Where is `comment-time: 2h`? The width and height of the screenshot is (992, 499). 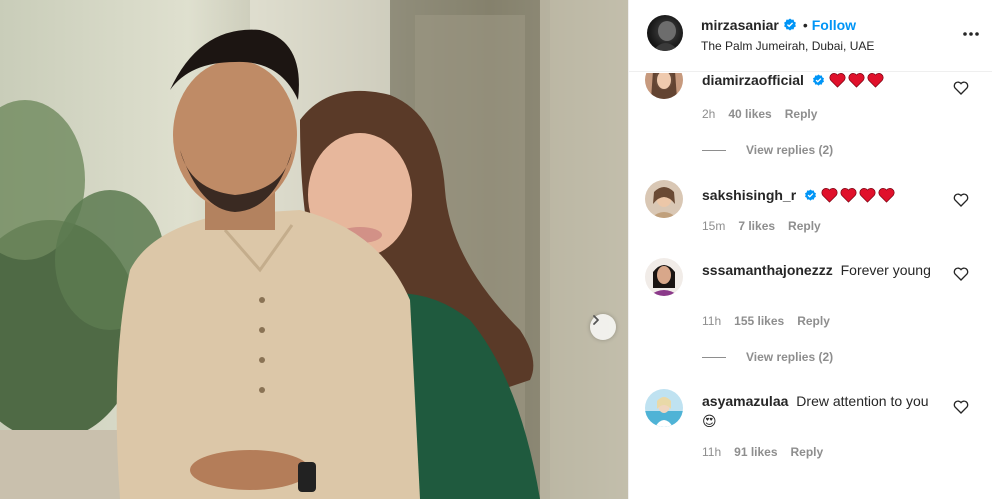 comment-time: 2h is located at coordinates (708, 114).